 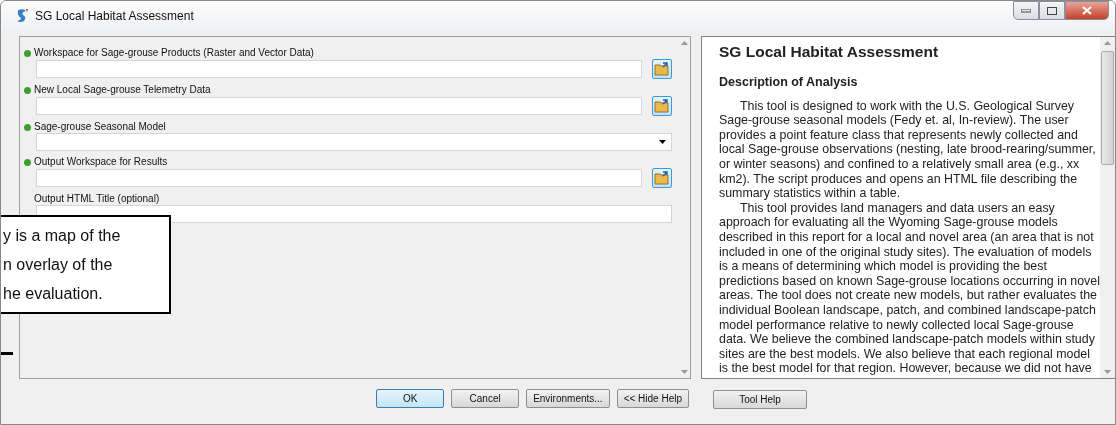 I want to click on scrollbar, so click(x=1107, y=207).